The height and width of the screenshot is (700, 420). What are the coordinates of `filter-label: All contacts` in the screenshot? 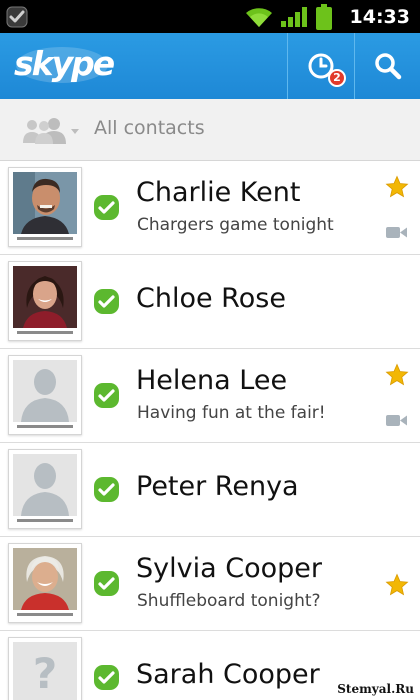 It's located at (149, 128).